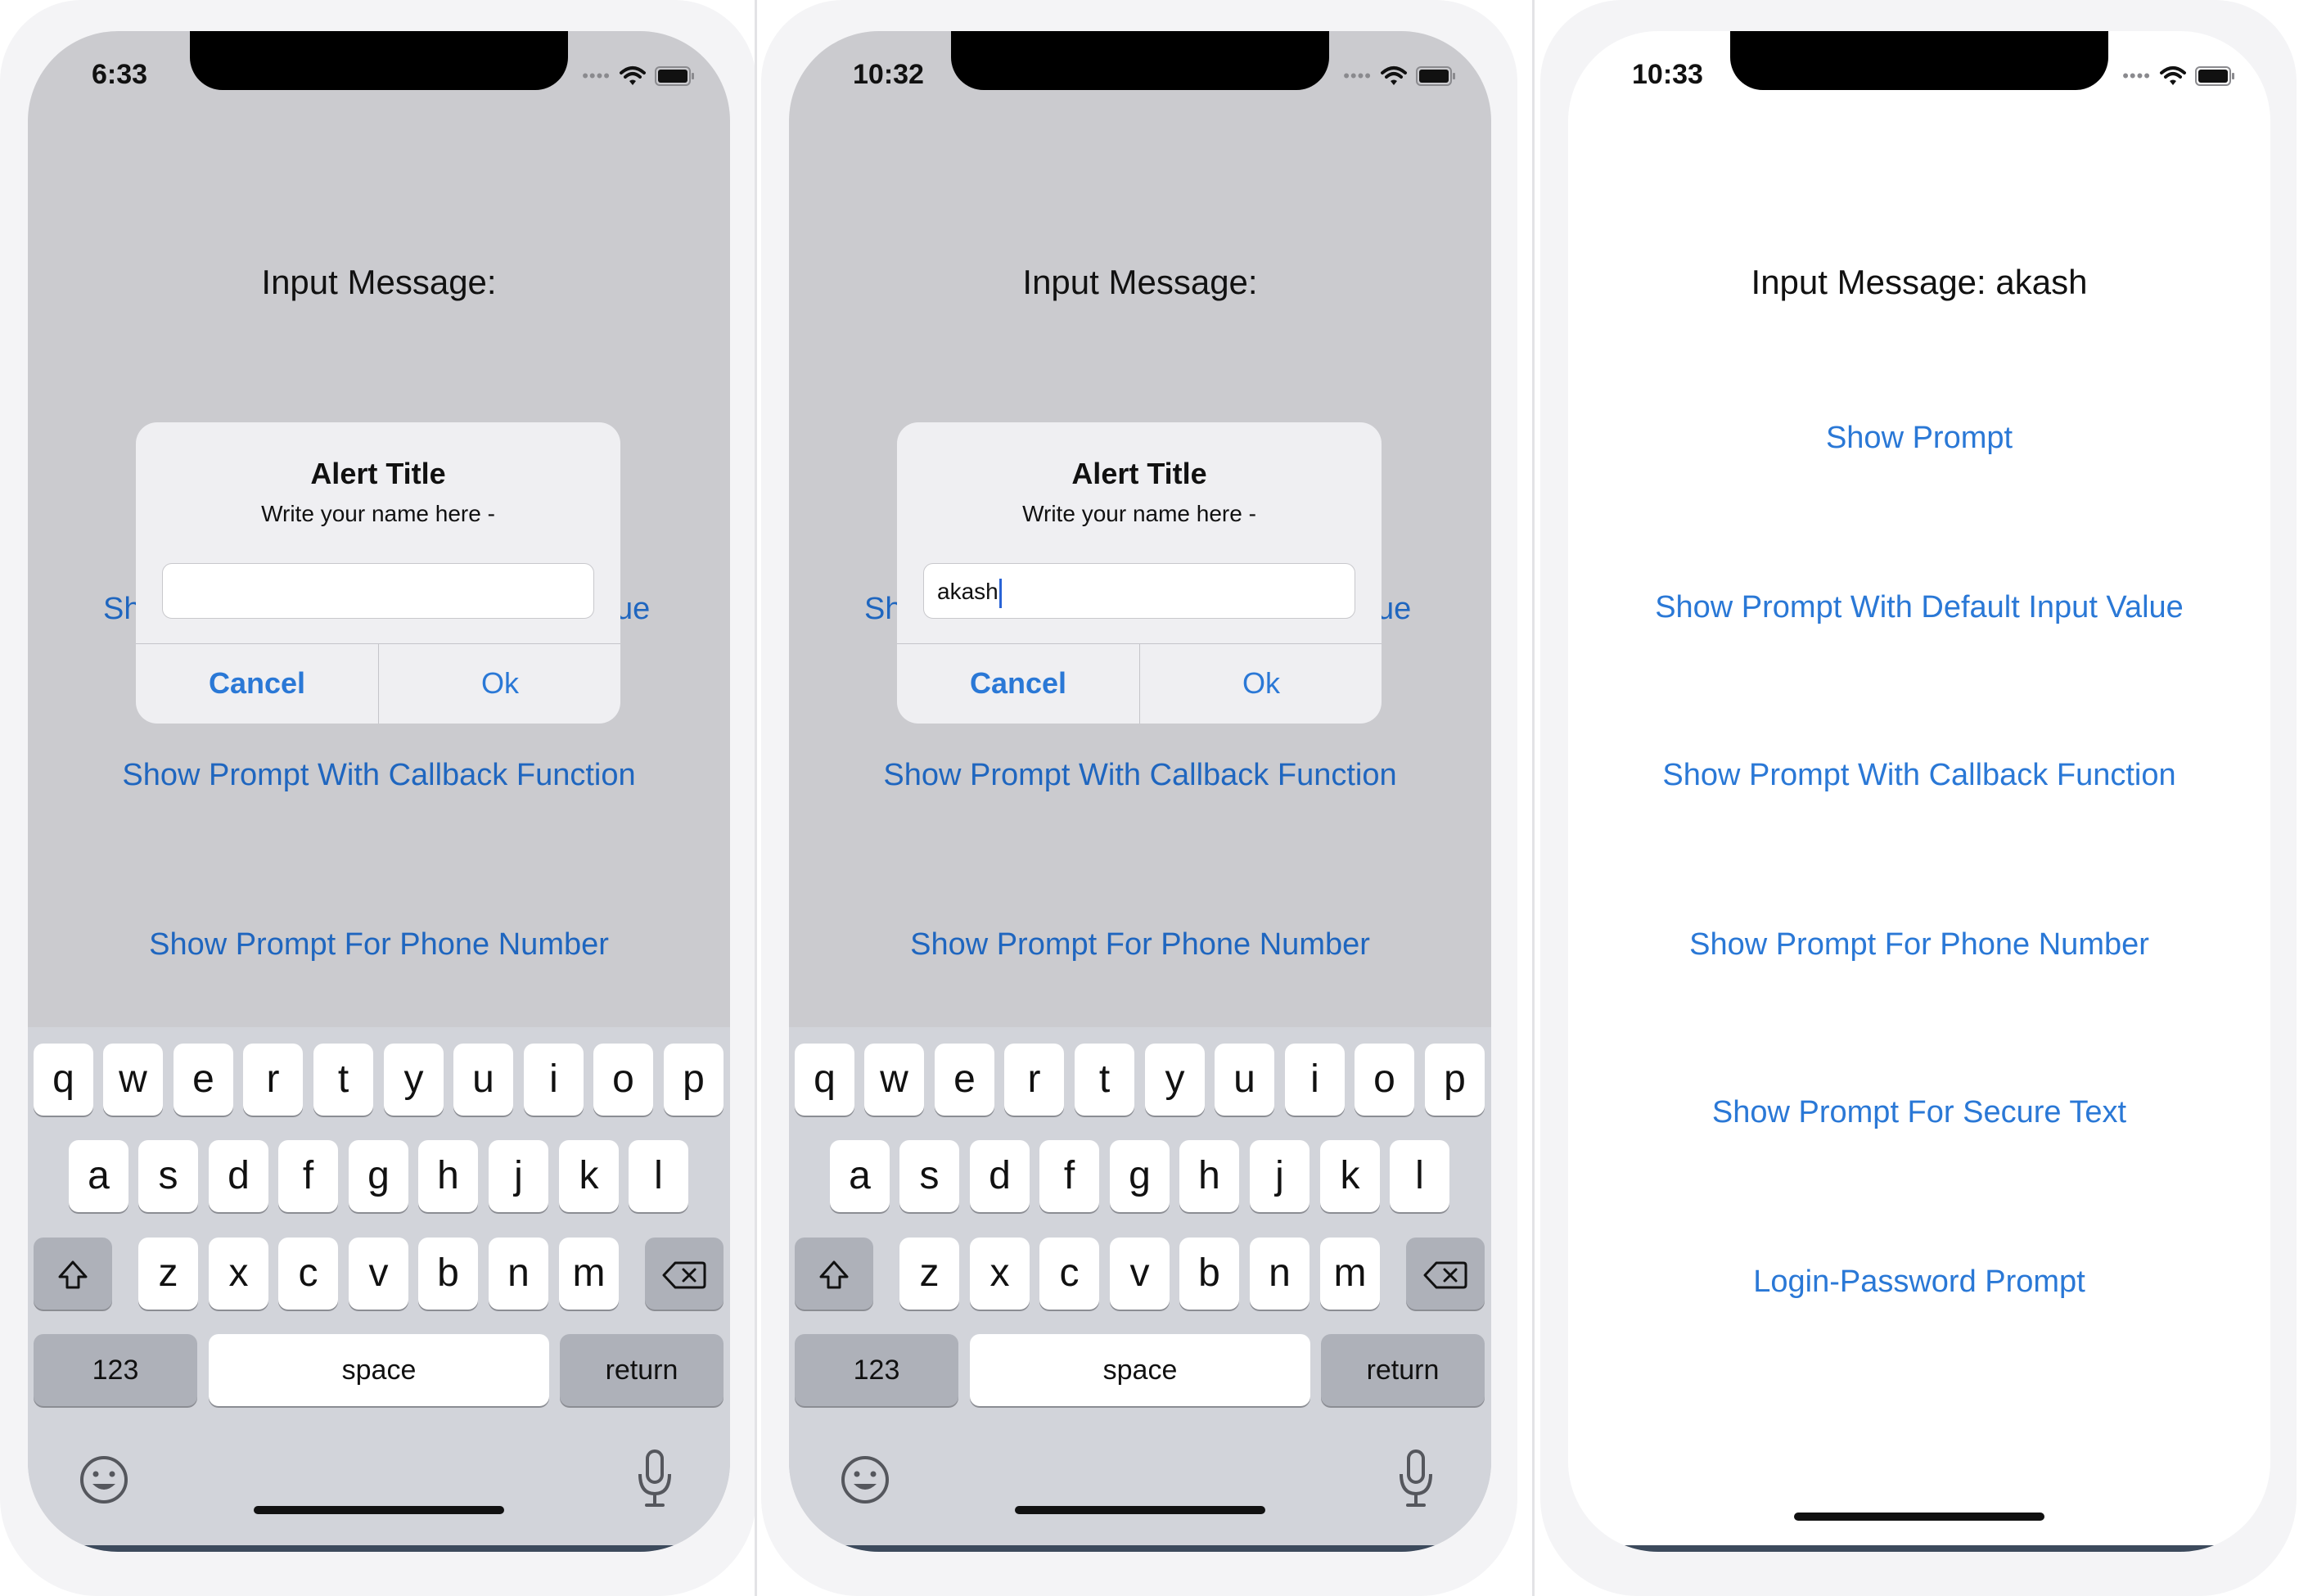 The height and width of the screenshot is (1596, 2308). What do you see at coordinates (1919, 607) in the screenshot?
I see `default-input-prompt-button: Show Prompt With Default Input Value` at bounding box center [1919, 607].